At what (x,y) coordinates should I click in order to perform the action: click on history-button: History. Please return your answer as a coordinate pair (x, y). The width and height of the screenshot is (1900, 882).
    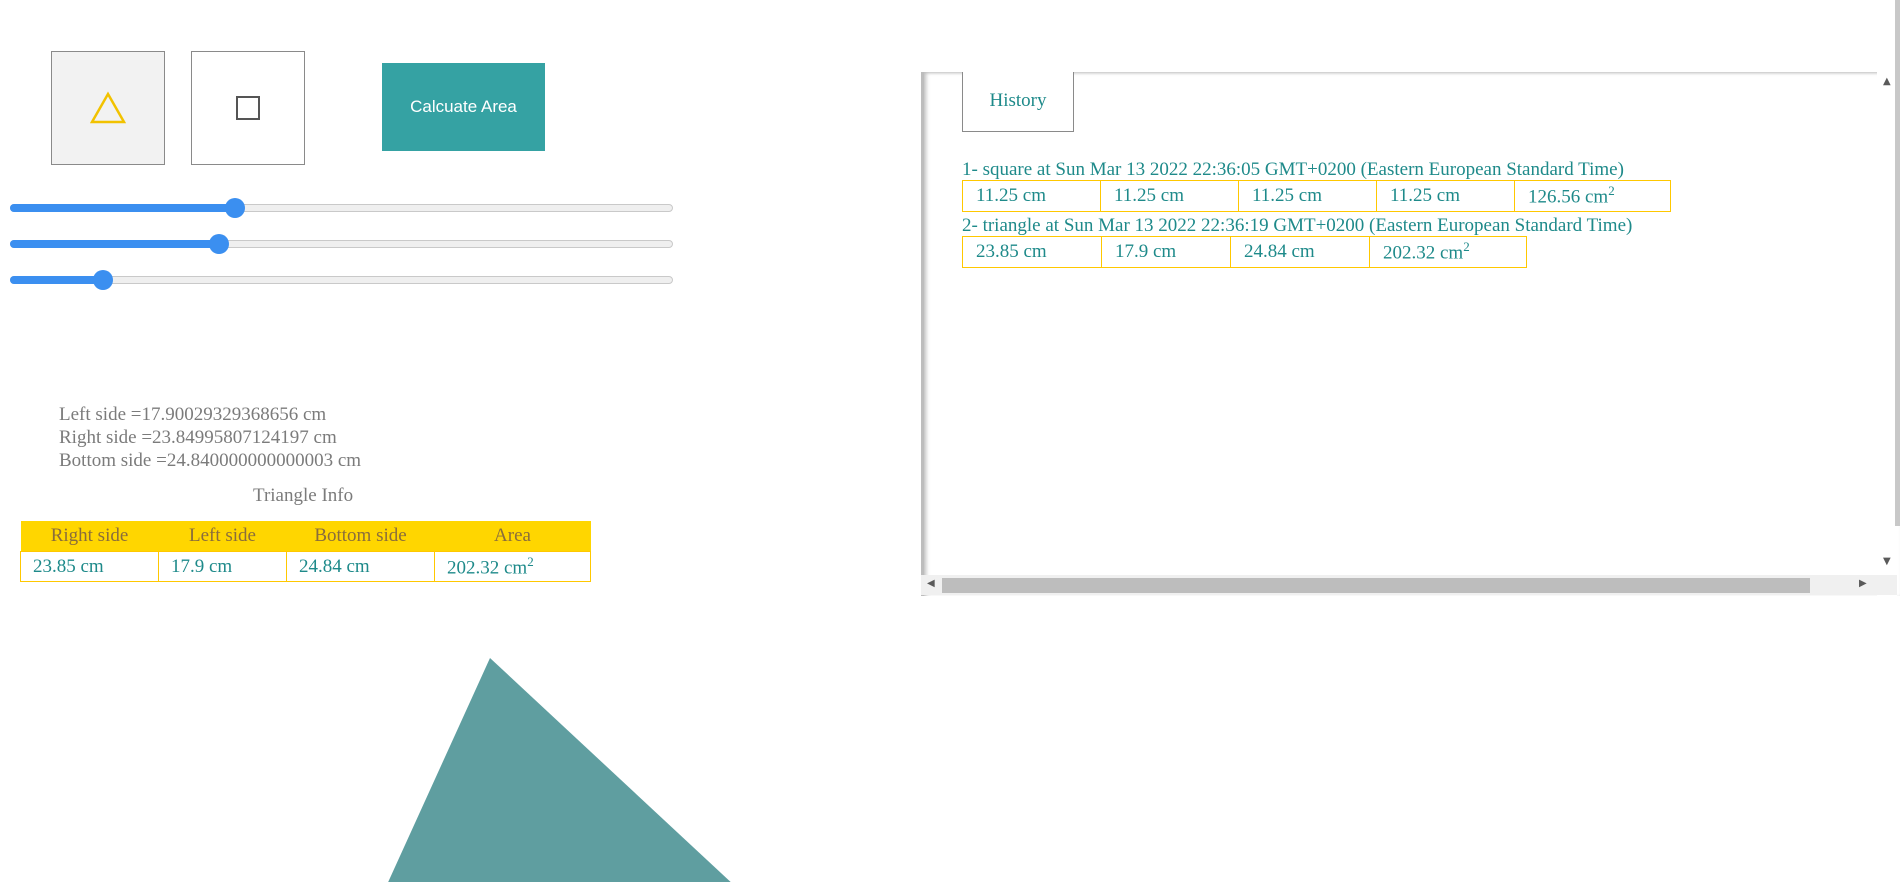
    Looking at the image, I should click on (1018, 102).